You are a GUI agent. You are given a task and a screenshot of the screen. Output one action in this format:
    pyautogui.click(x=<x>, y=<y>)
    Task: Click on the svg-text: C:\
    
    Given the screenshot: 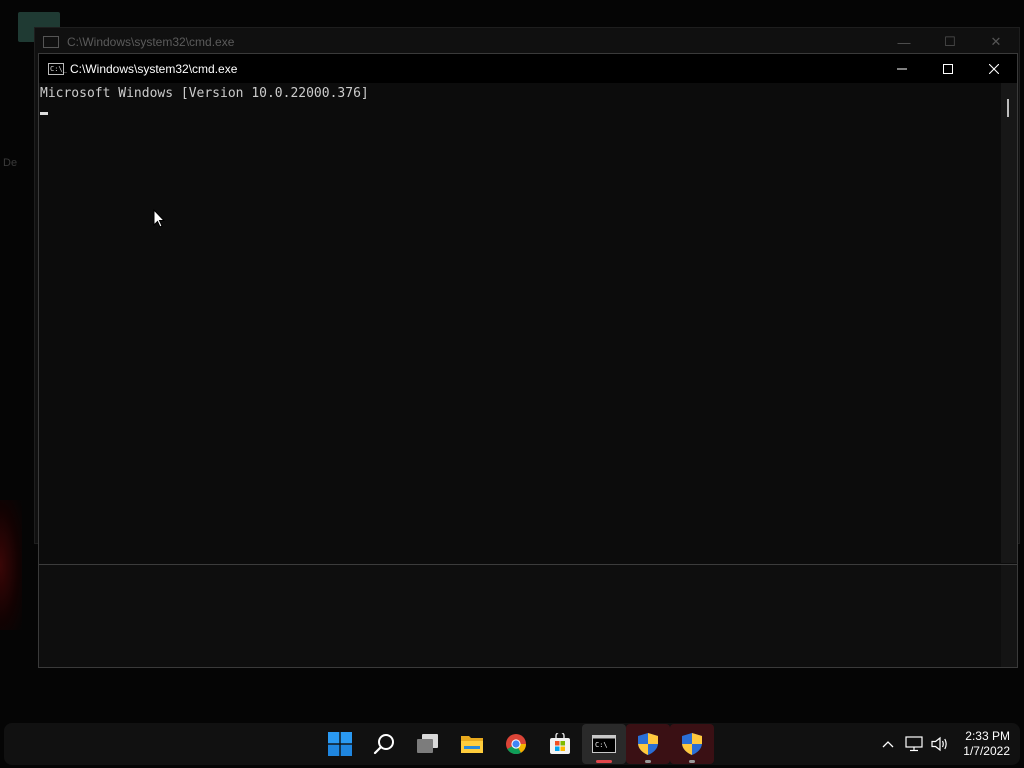 What is the action you would take?
    pyautogui.click(x=601, y=745)
    